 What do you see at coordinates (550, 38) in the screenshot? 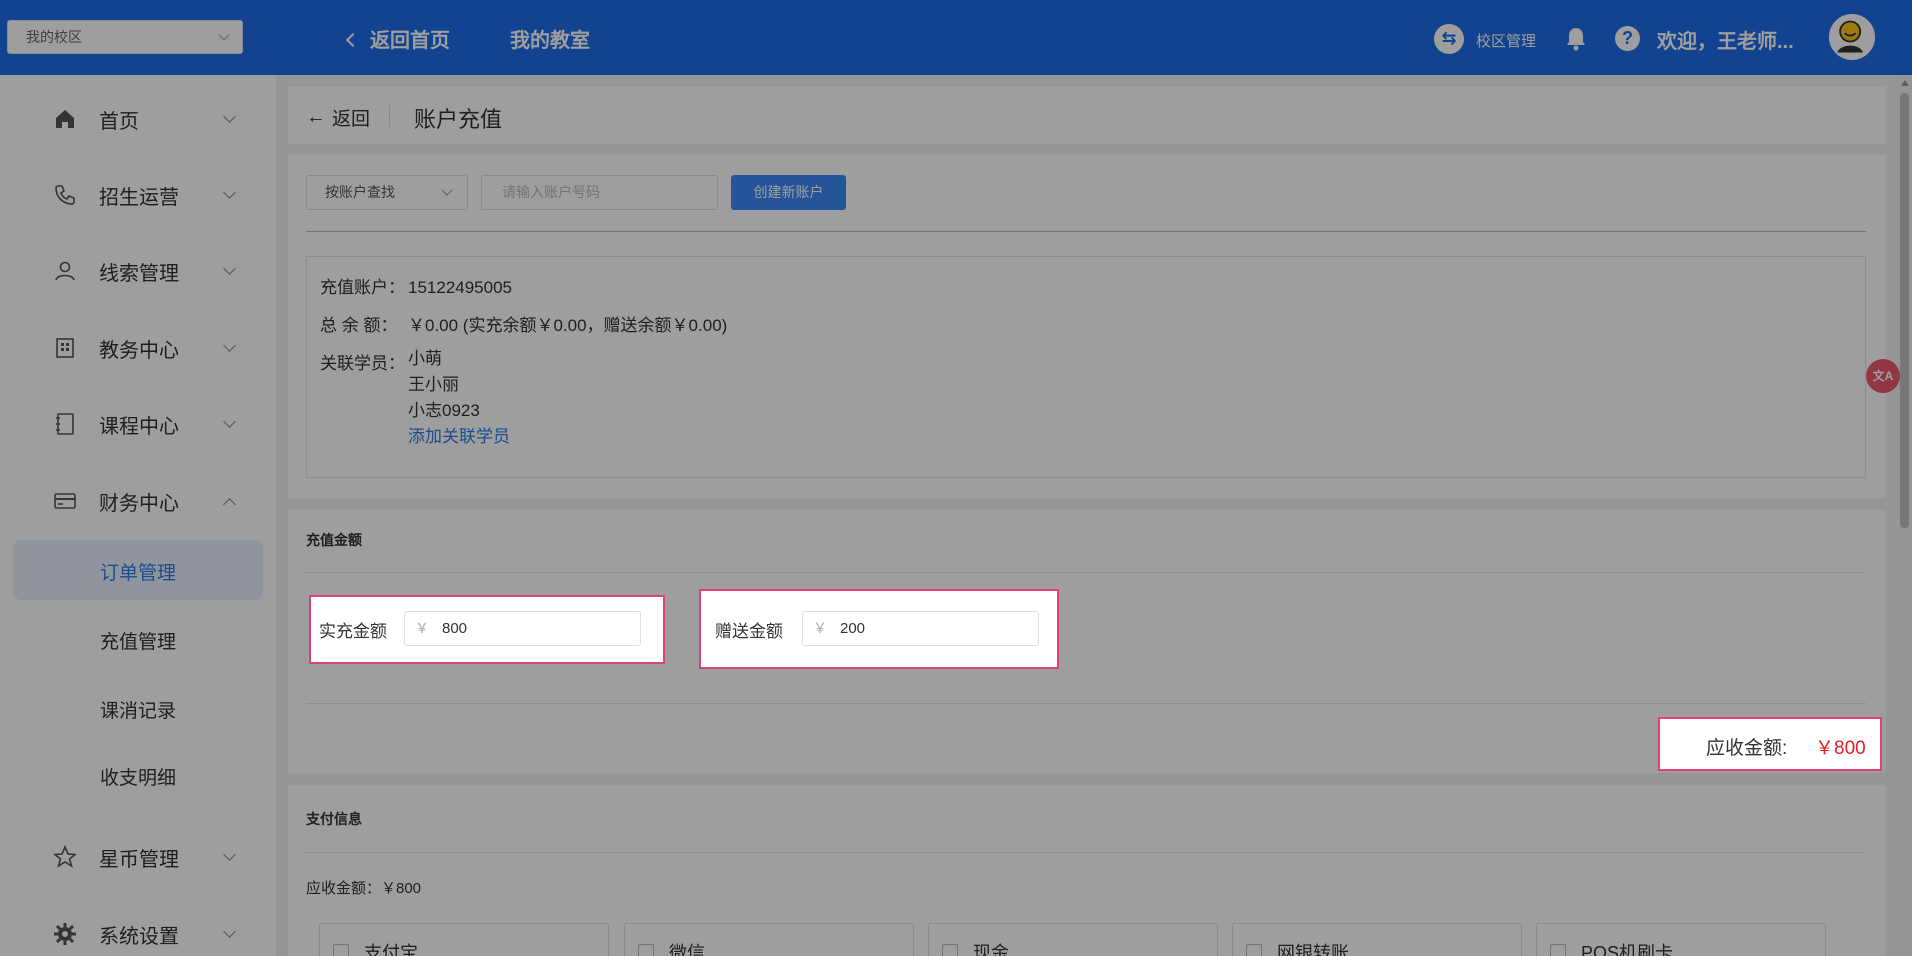
I see `my-classroom-link: 我的教室` at bounding box center [550, 38].